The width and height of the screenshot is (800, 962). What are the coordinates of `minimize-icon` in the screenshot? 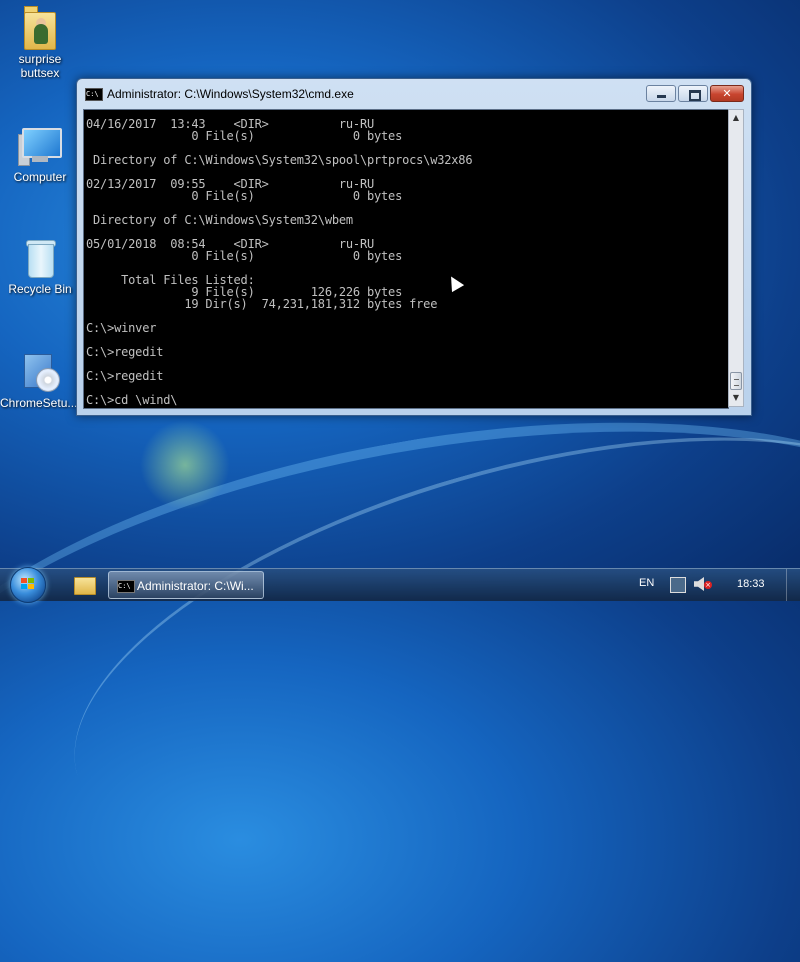 It's located at (661, 96).